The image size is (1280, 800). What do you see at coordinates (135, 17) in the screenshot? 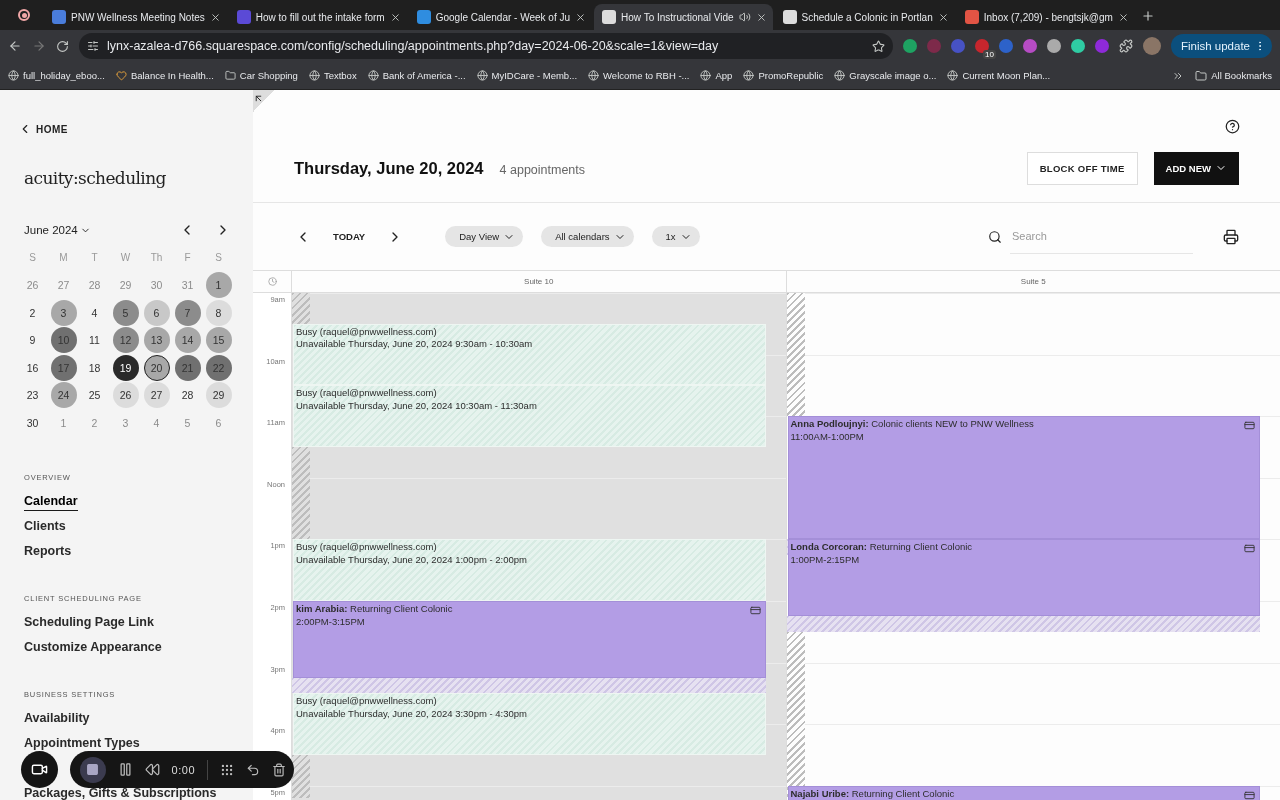
I see `browser-tab: PNW Wellness Meeting Notes` at bounding box center [135, 17].